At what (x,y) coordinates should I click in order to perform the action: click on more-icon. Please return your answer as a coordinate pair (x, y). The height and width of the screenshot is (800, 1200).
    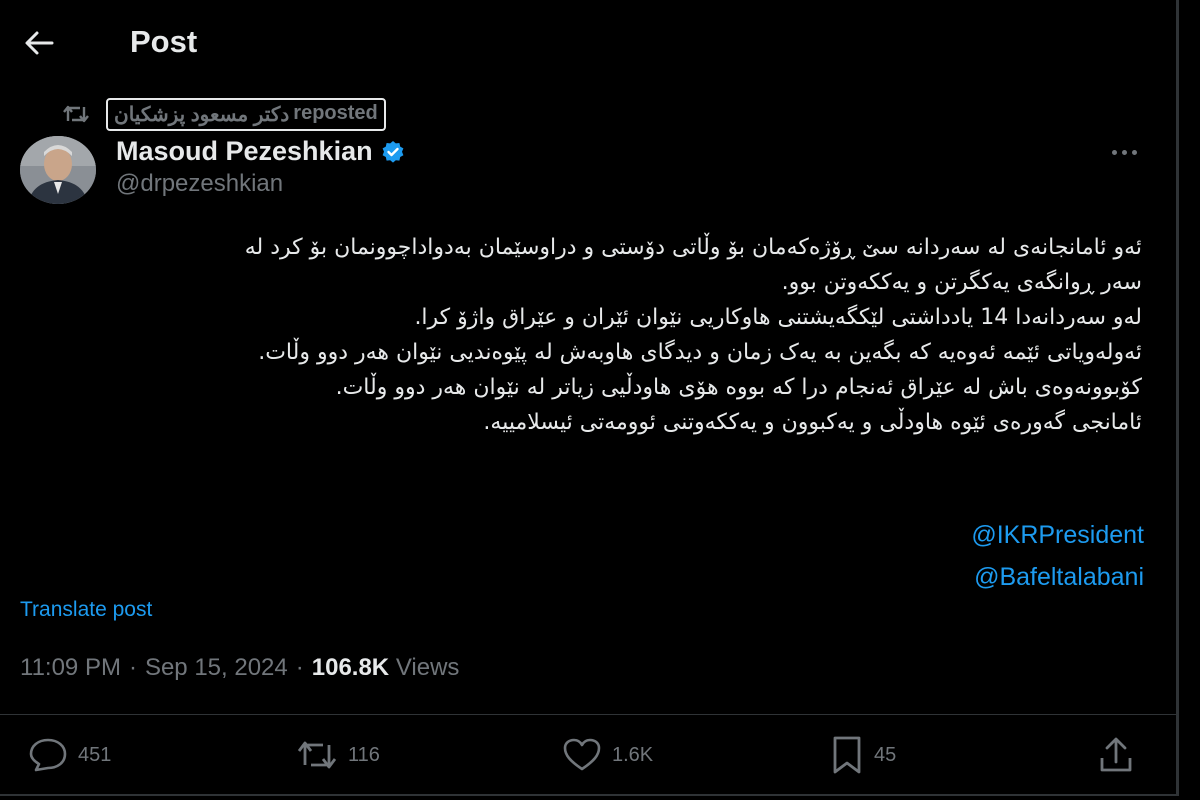
    Looking at the image, I should click on (1114, 152).